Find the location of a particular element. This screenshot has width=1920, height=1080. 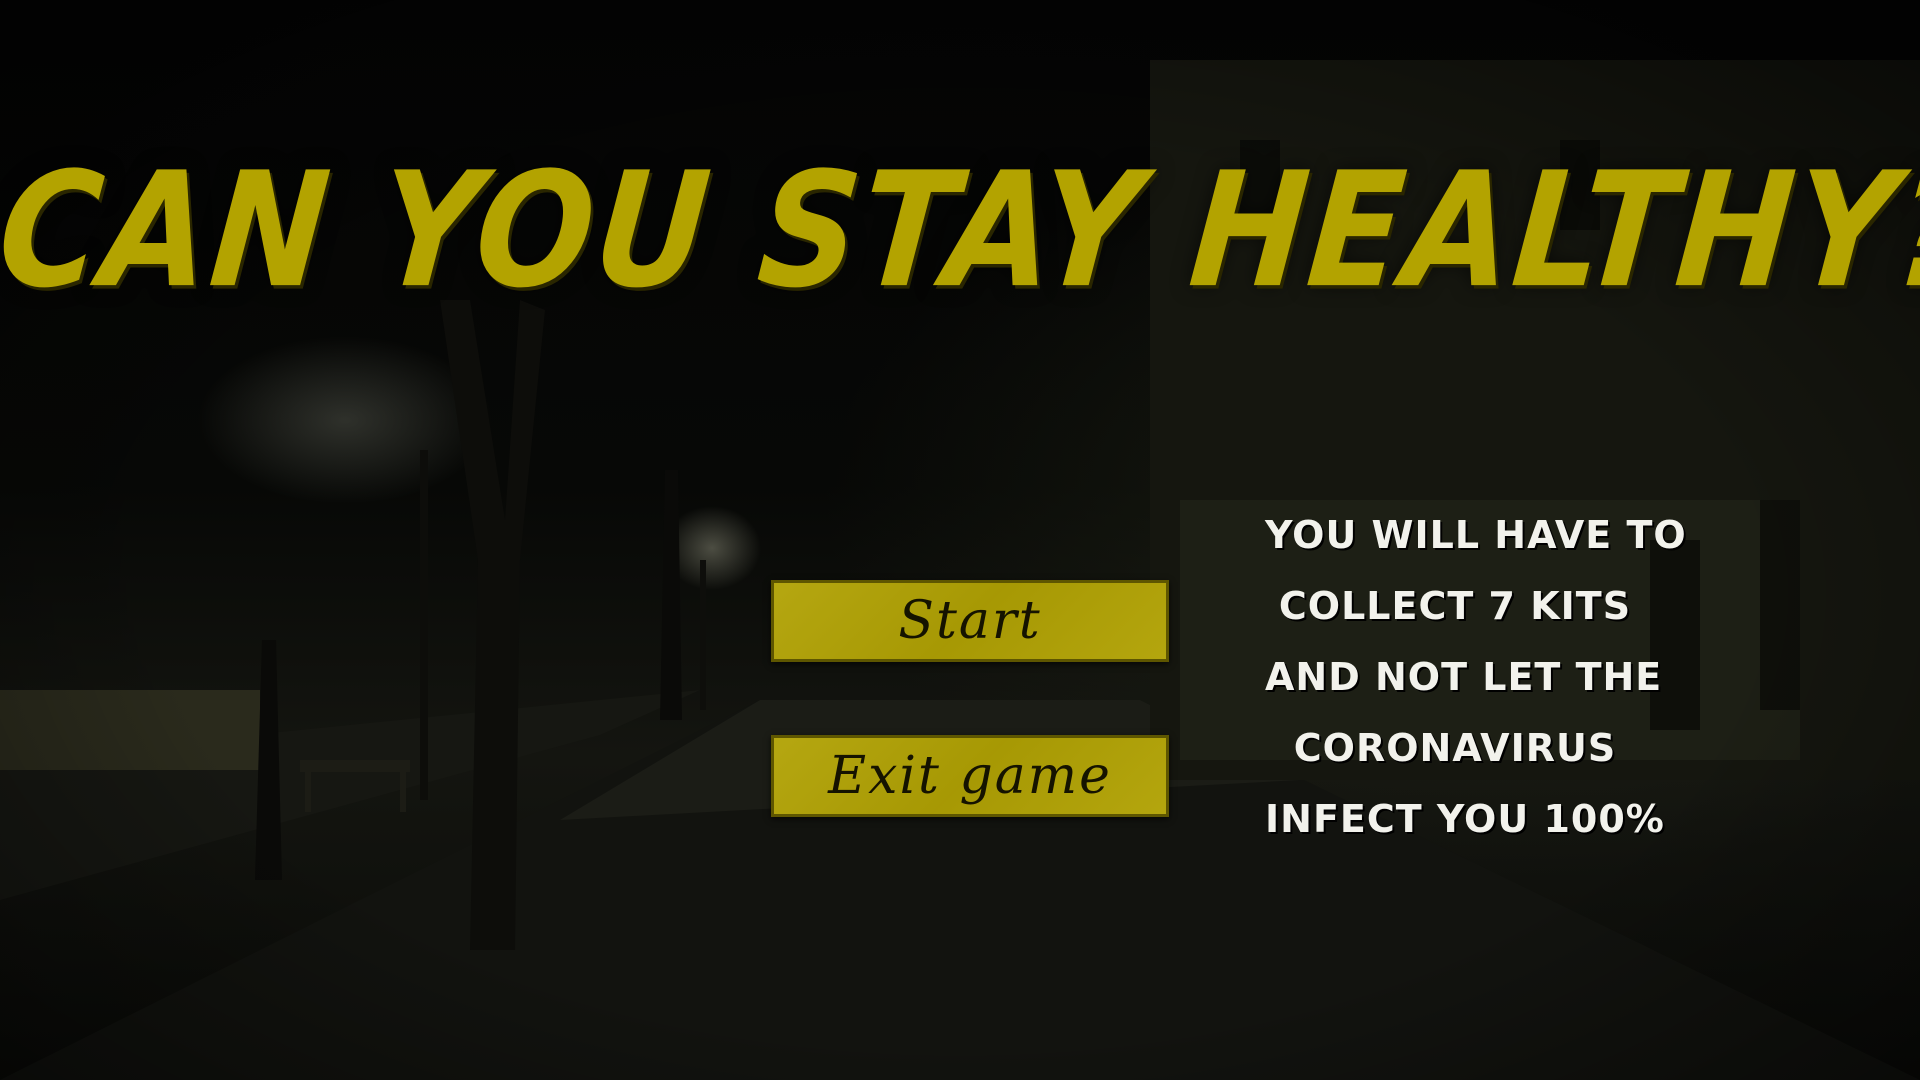

exit-game-button: Exit game is located at coordinates (970, 776).